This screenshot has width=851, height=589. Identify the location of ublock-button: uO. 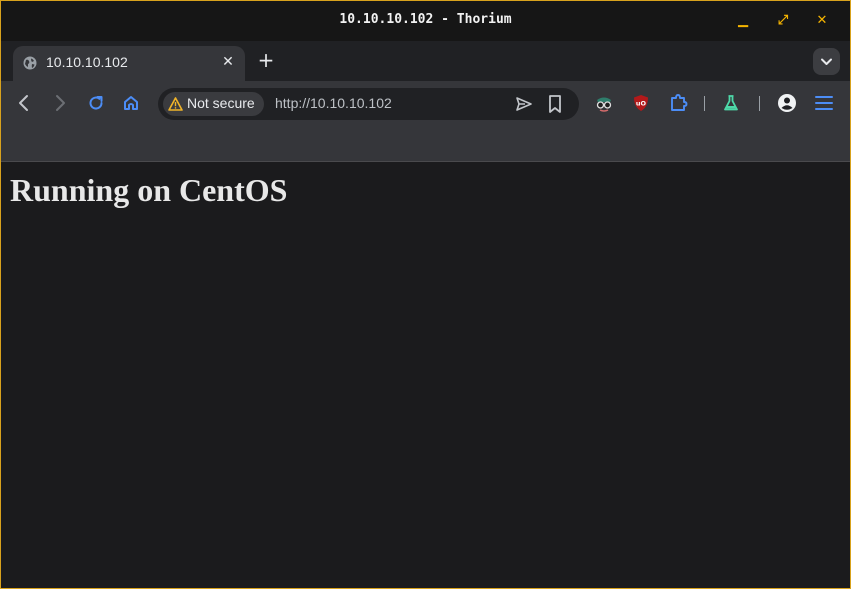
(641, 103).